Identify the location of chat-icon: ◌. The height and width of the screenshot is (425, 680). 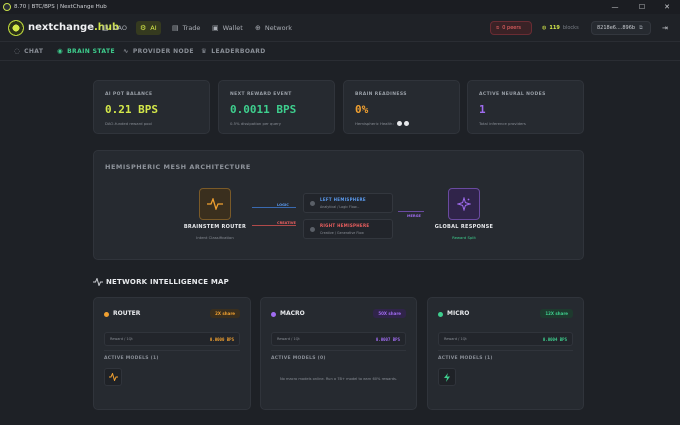
(17, 51).